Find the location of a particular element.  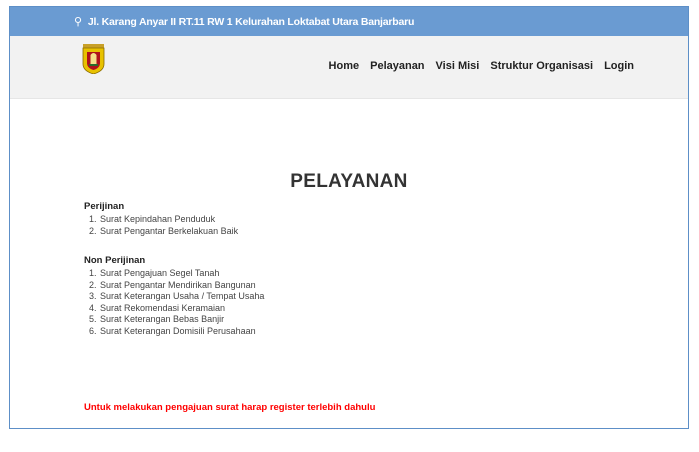

nav-home: Home is located at coordinates (344, 66).